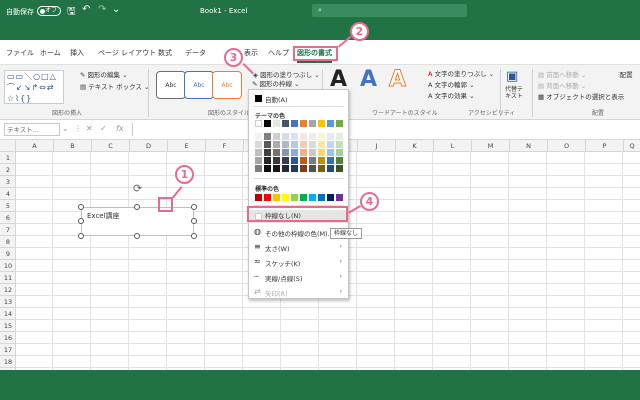  Describe the element at coordinates (120, 128) in the screenshot. I see `insert-function-icon: fx` at that location.